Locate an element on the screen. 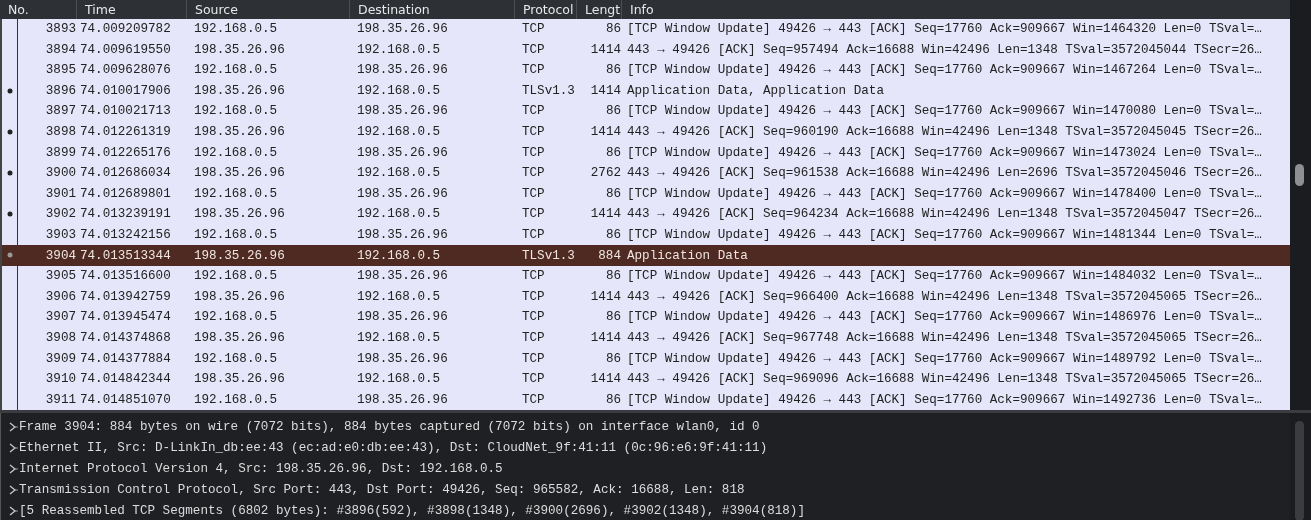 The image size is (1311, 520). table-cell-text: 3911 is located at coordinates (60, 399).